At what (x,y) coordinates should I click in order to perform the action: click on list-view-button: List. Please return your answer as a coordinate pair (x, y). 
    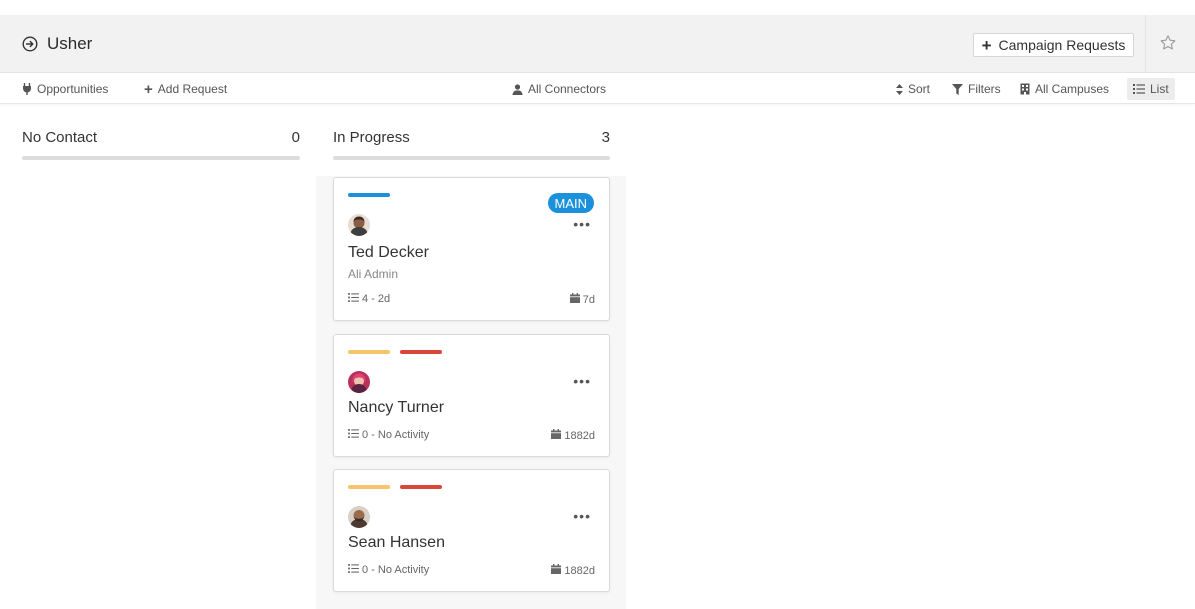
    Looking at the image, I should click on (1151, 89).